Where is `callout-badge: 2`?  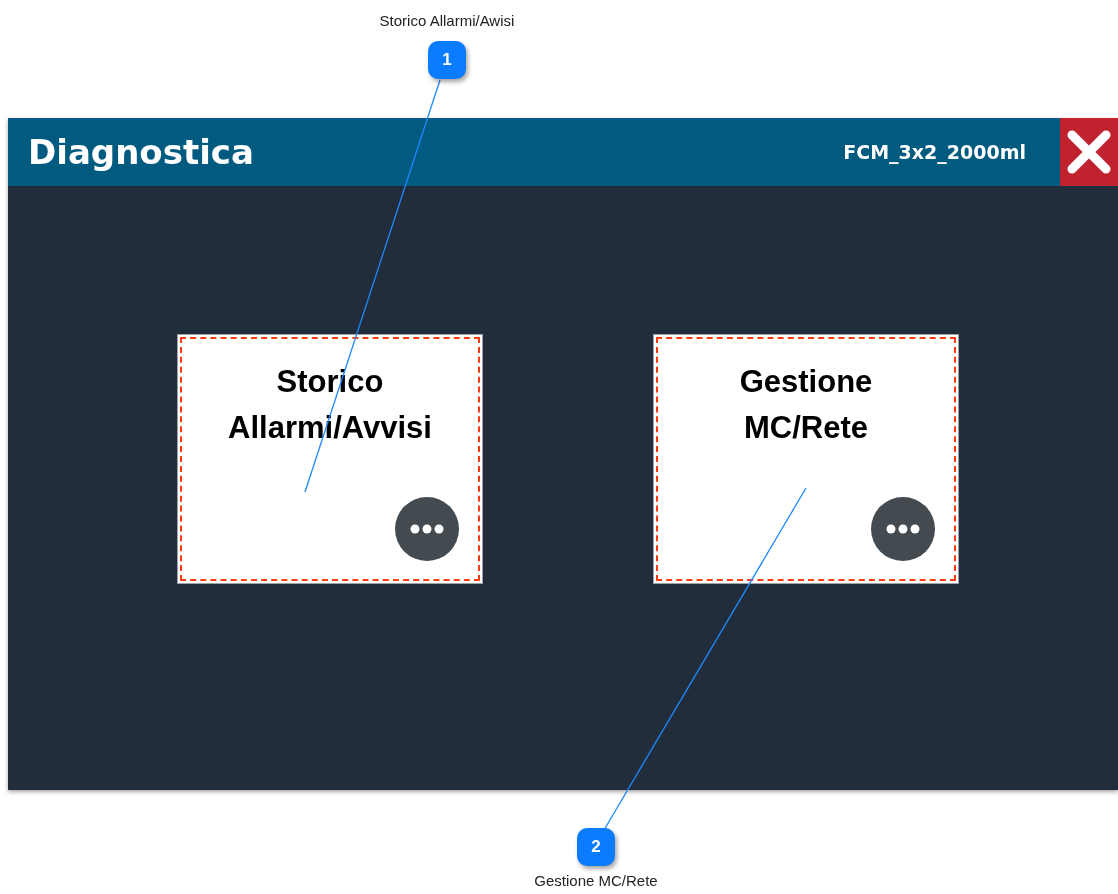 callout-badge: 2 is located at coordinates (596, 847).